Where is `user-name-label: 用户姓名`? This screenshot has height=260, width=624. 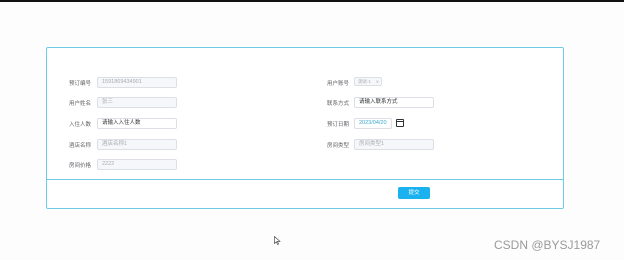 user-name-label: 用户姓名 is located at coordinates (80, 104).